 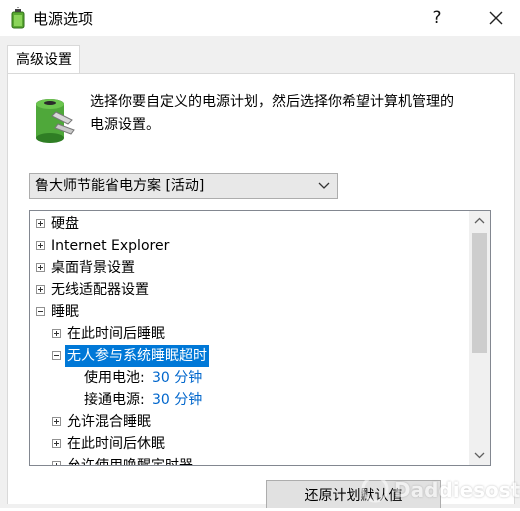 I want to click on tree-node-label: 在此时间后睡眠, so click(x=116, y=334).